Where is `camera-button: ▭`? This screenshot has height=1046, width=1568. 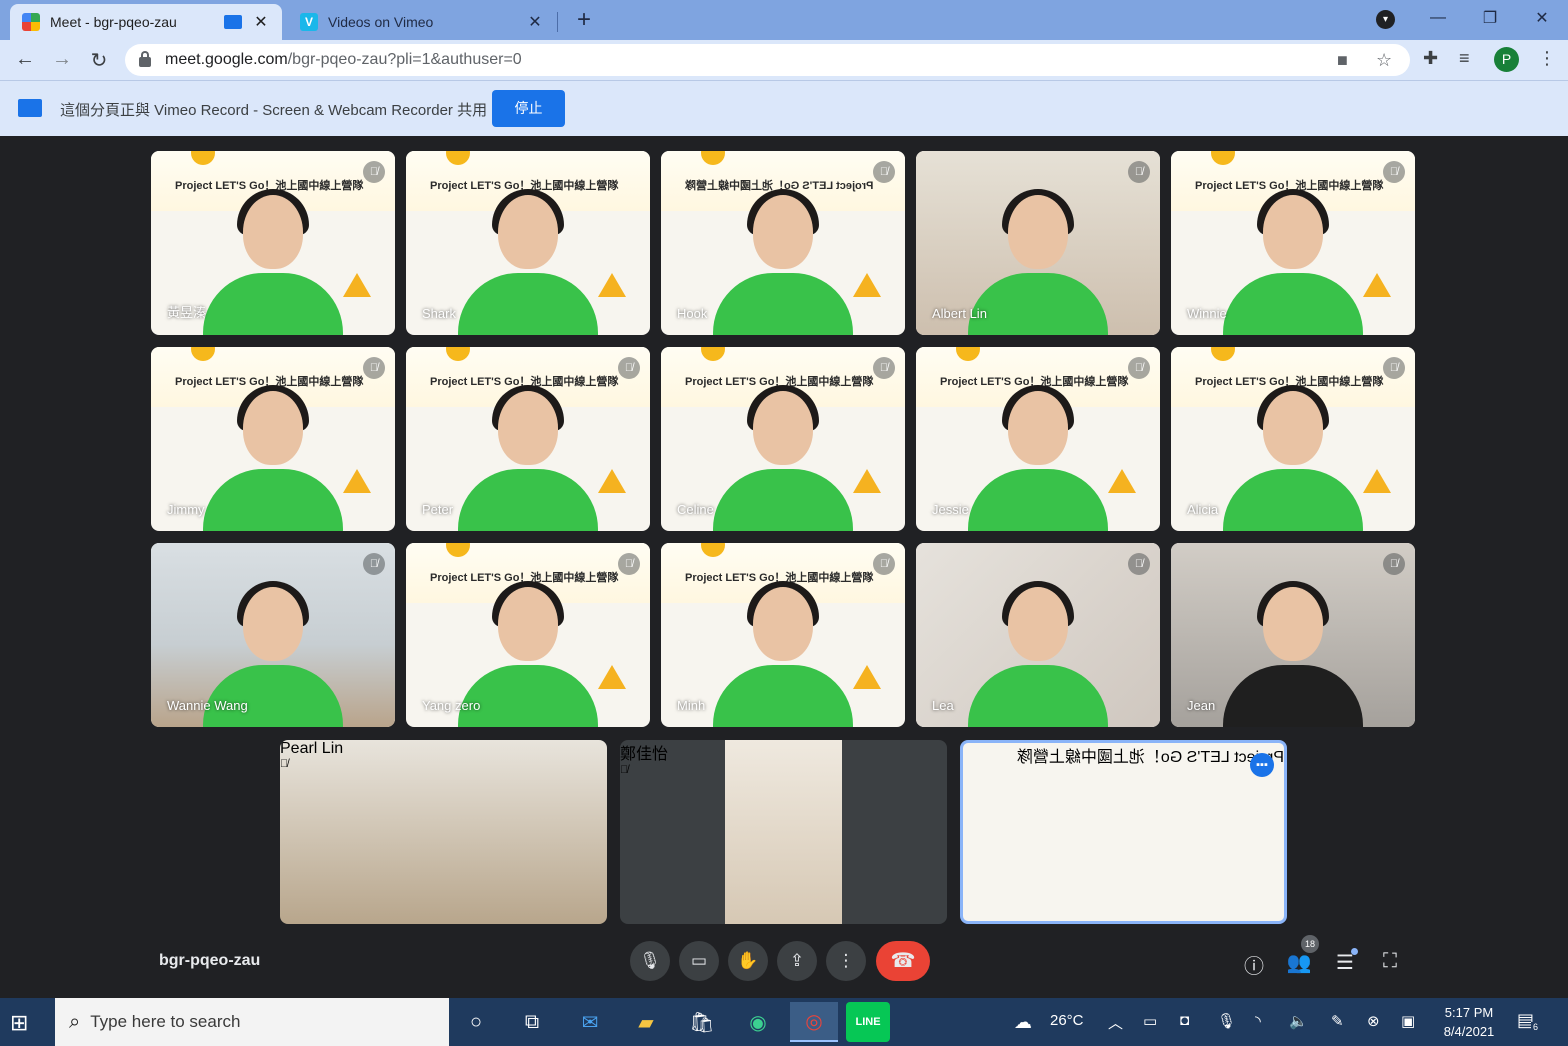
camera-button: ▭ is located at coordinates (699, 961).